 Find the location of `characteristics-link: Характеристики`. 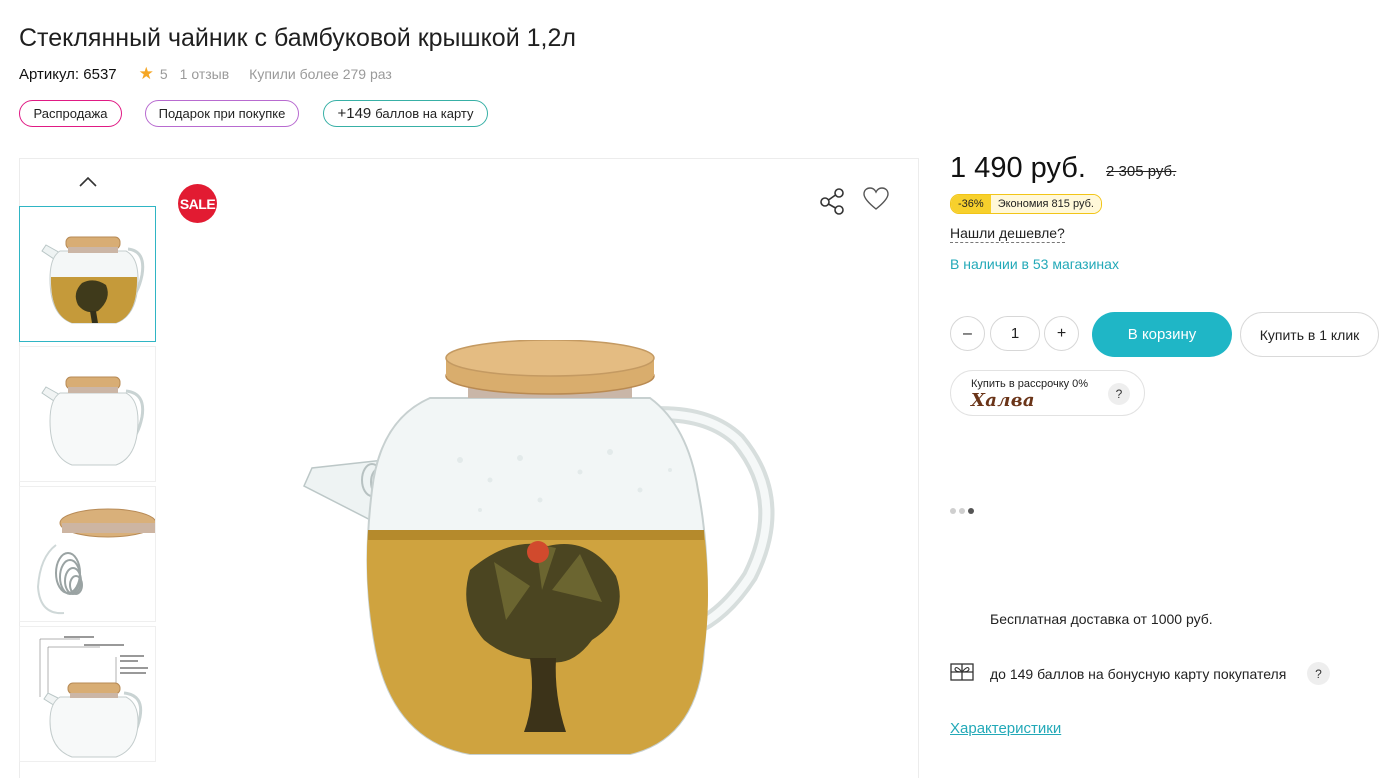

characteristics-link: Характеристики is located at coordinates (1005, 728).